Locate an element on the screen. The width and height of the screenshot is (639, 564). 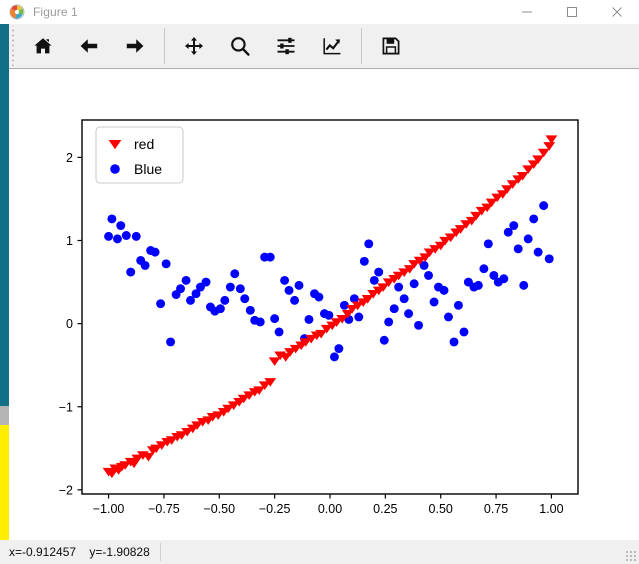
x-tick-label: −0.25 is located at coordinates (275, 509).